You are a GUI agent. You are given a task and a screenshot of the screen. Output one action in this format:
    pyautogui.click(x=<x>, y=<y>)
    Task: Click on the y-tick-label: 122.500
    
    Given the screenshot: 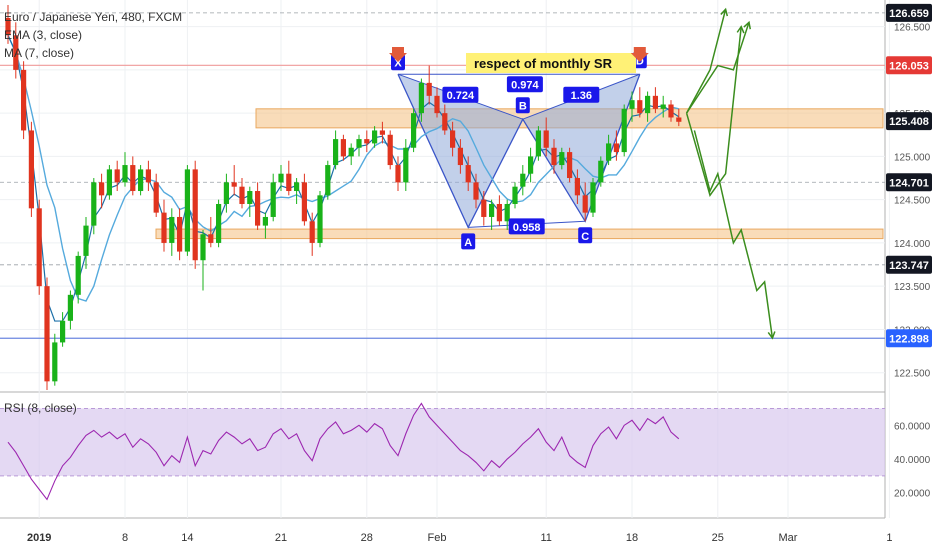 What is the action you would take?
    pyautogui.click(x=912, y=374)
    